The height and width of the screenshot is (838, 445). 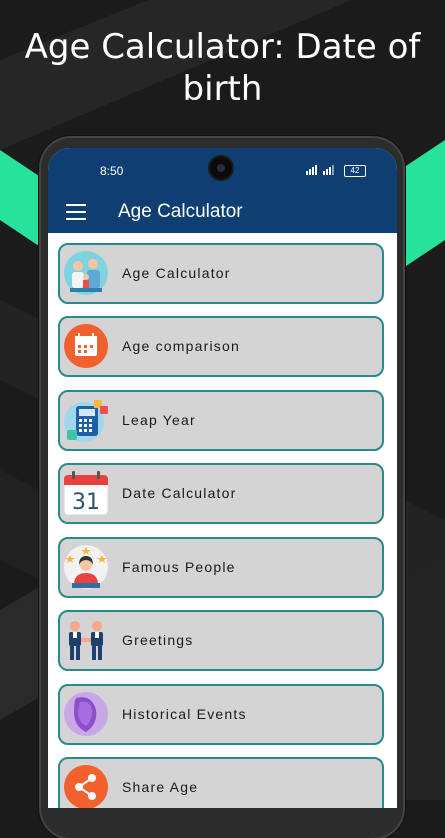 I want to click on menu-item-date-calculator: 31 Date Calculator, so click(x=221, y=493).